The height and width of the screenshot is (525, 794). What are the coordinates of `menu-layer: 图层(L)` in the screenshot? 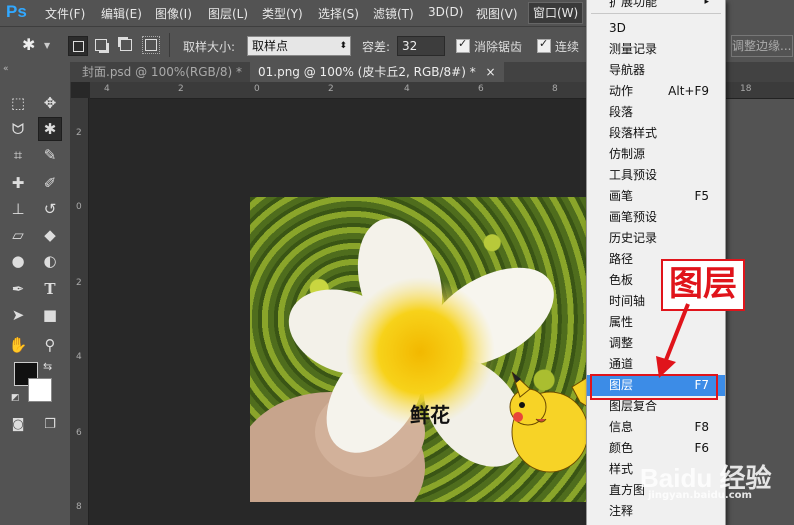 It's located at (228, 13).